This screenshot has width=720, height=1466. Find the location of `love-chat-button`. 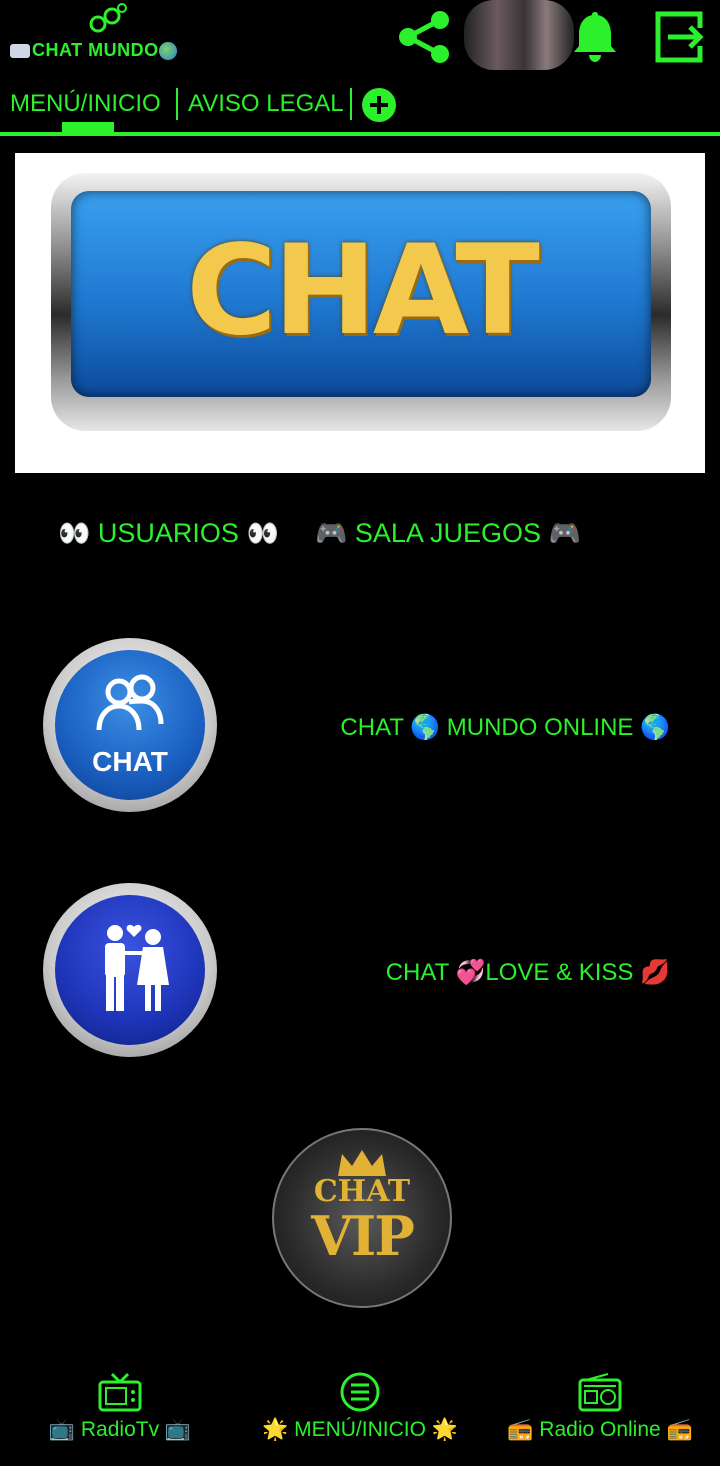

love-chat-button is located at coordinates (130, 970).